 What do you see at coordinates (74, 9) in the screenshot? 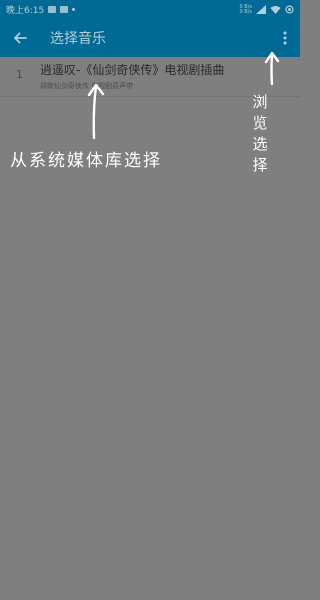
I see `dot-icon` at bounding box center [74, 9].